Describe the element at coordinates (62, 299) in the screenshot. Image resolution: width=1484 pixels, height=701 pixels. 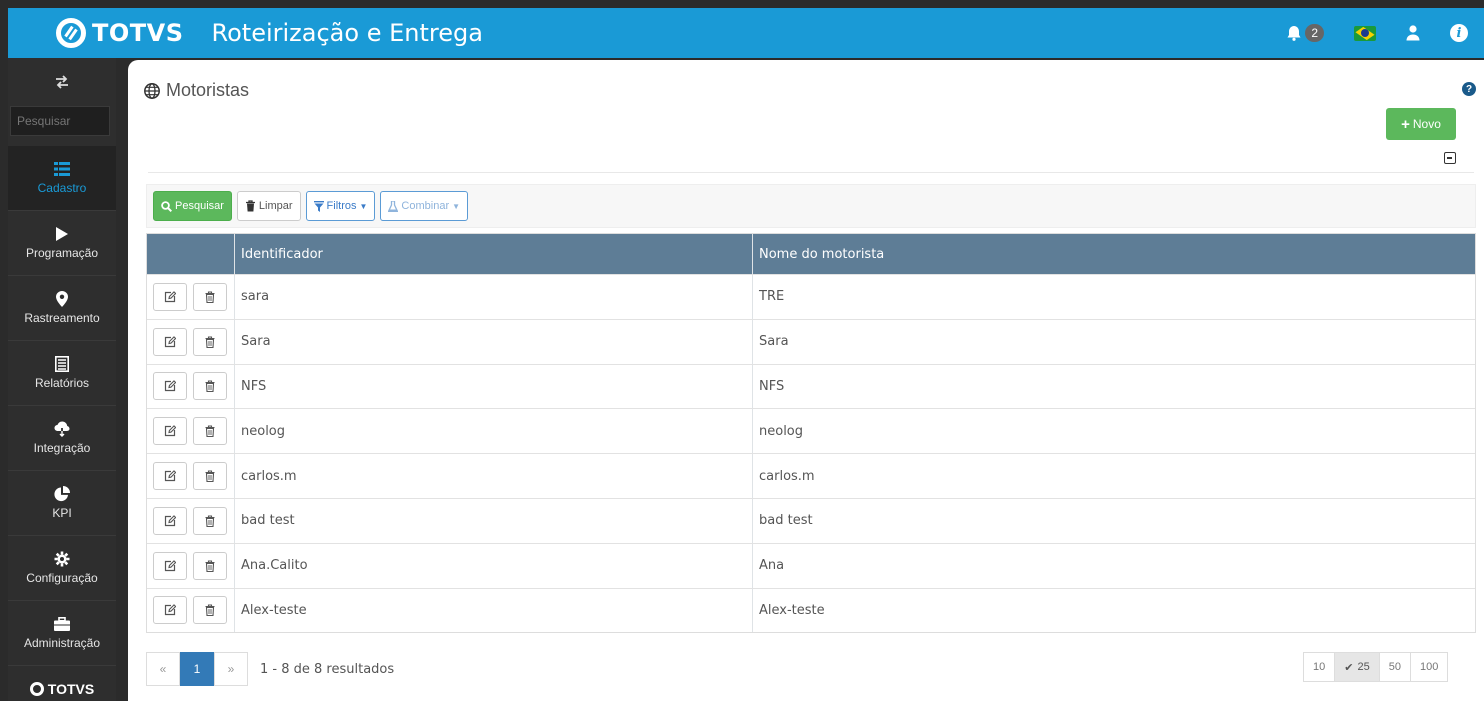
I see `map-pin-icon` at that location.